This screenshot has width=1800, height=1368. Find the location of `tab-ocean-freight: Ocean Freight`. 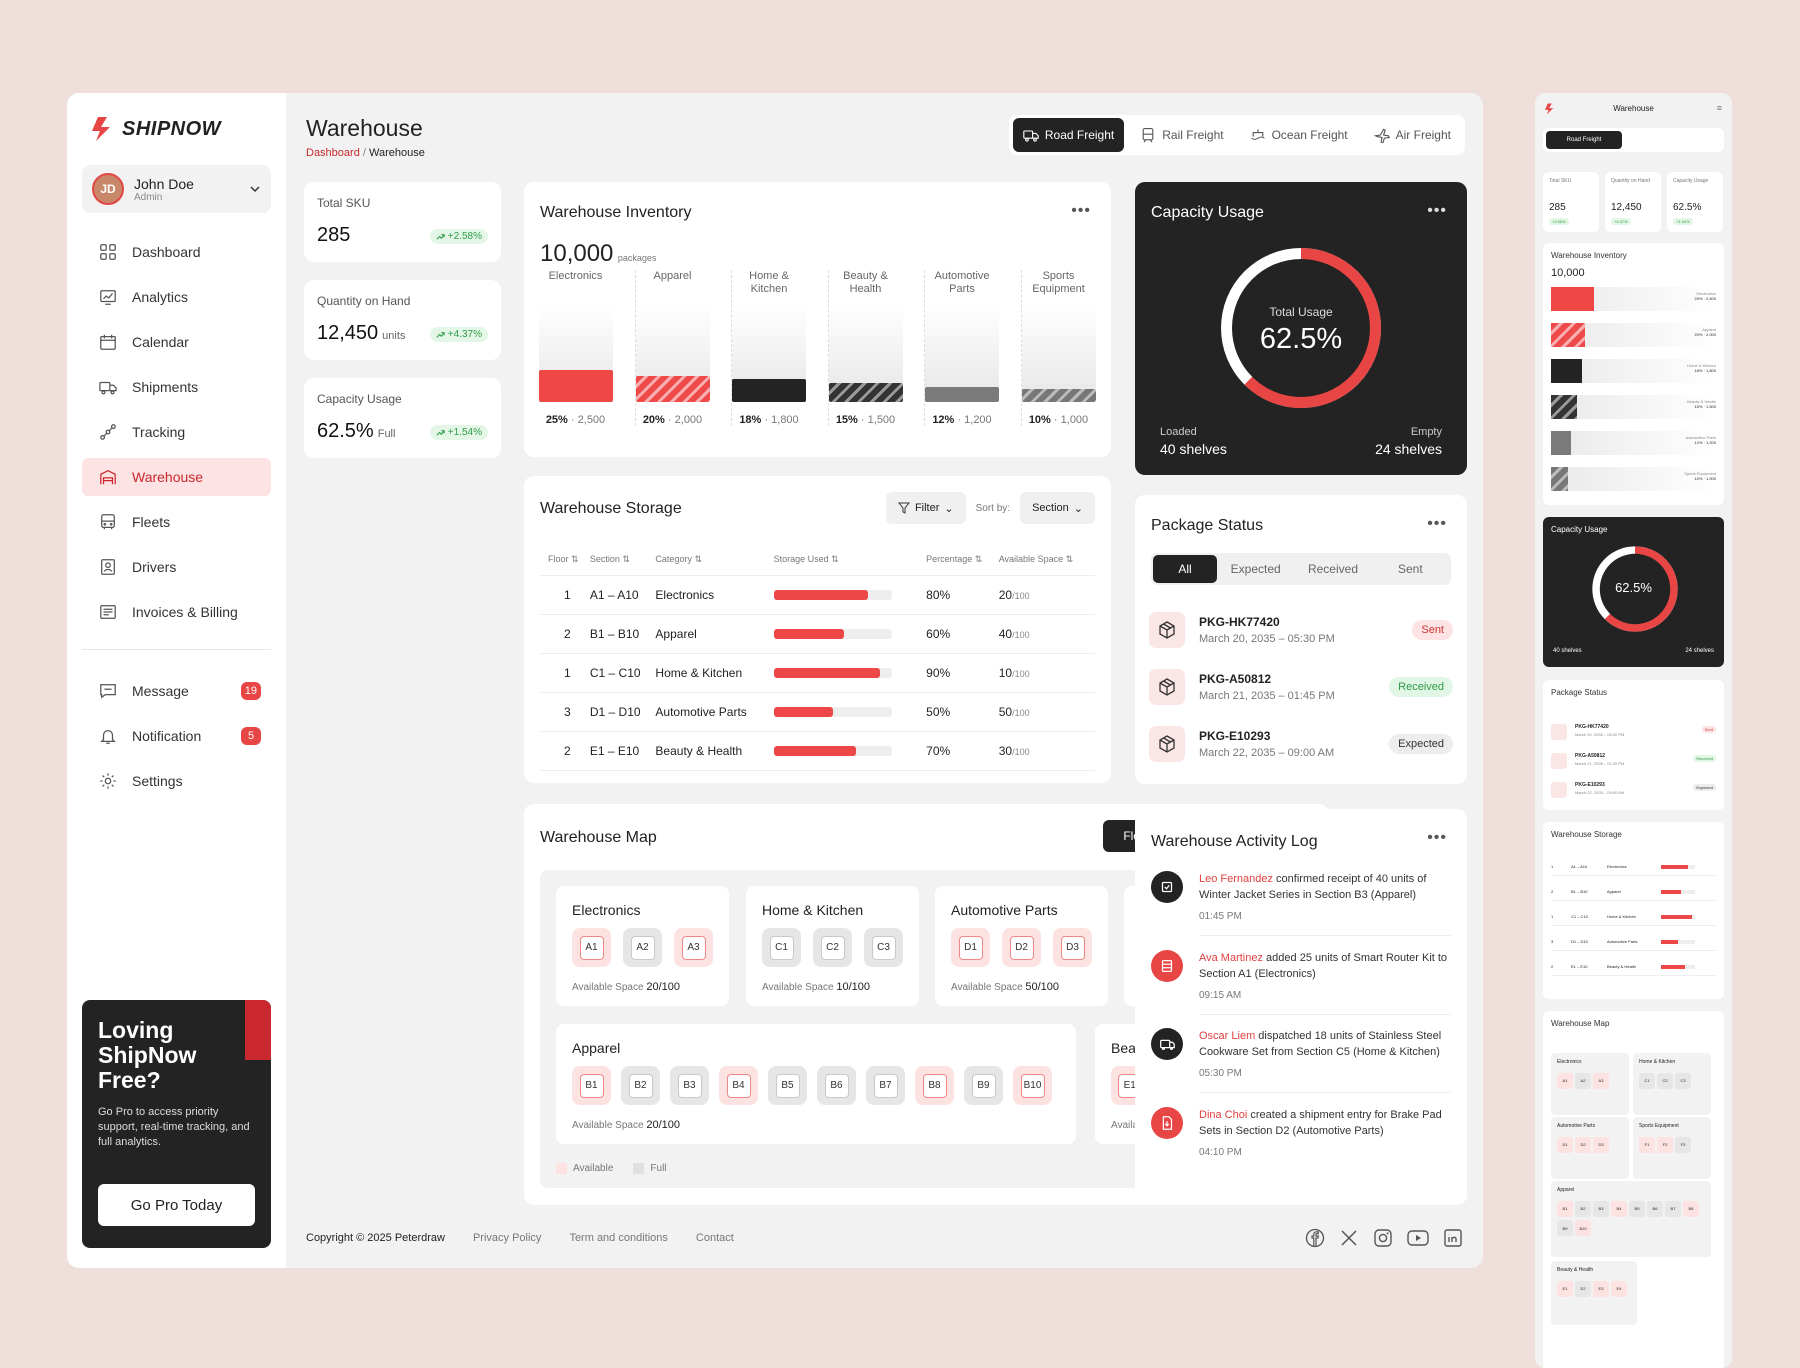

tab-ocean-freight: Ocean Freight is located at coordinates (1299, 135).